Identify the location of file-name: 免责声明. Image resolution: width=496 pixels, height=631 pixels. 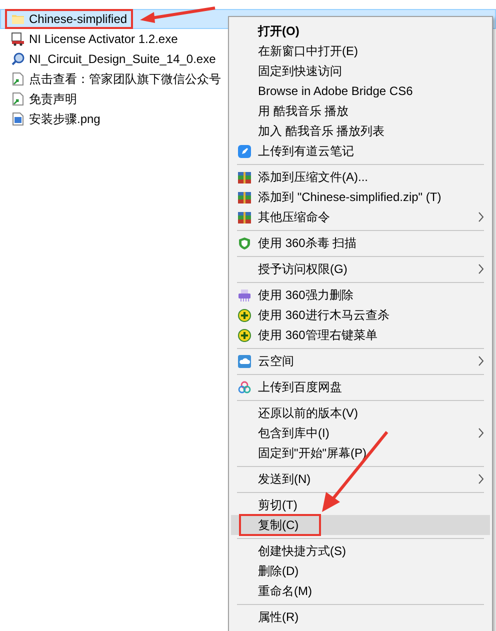
(53, 99).